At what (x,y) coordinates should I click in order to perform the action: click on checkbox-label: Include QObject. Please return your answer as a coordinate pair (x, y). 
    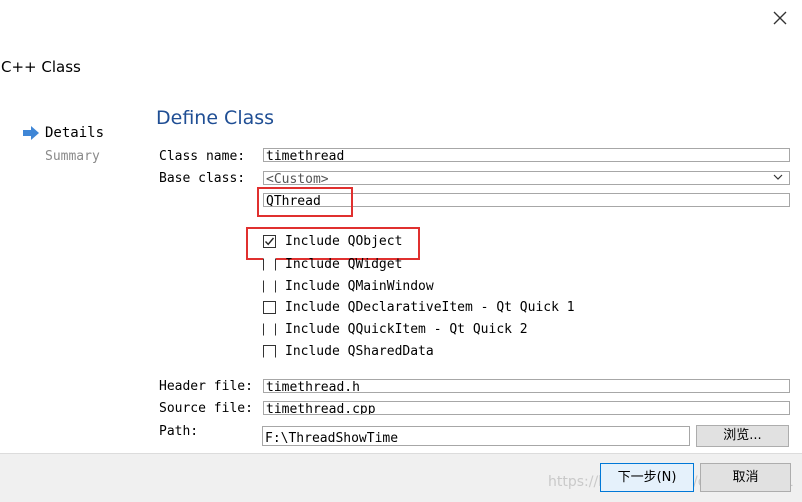
    Looking at the image, I should click on (344, 241).